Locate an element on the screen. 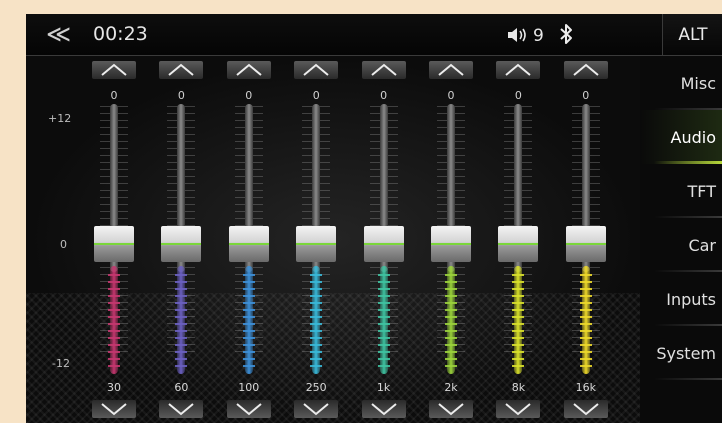 The width and height of the screenshot is (722, 423). menu-item-audio: Audio is located at coordinates (681, 137).